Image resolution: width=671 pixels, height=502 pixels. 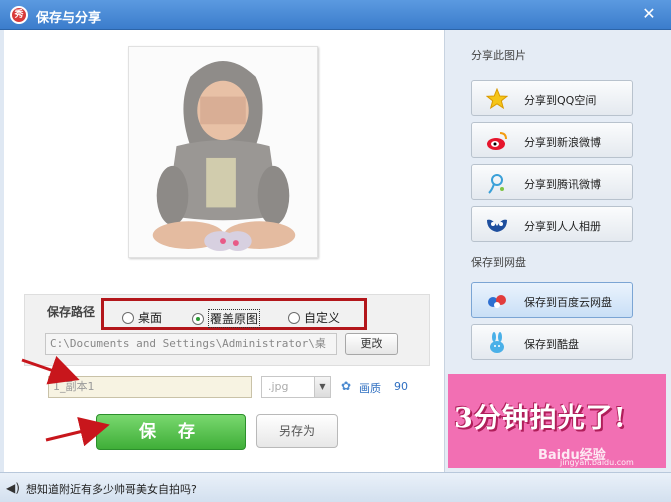 What do you see at coordinates (71, 312) in the screenshot?
I see `save-path-label: 保存路径` at bounding box center [71, 312].